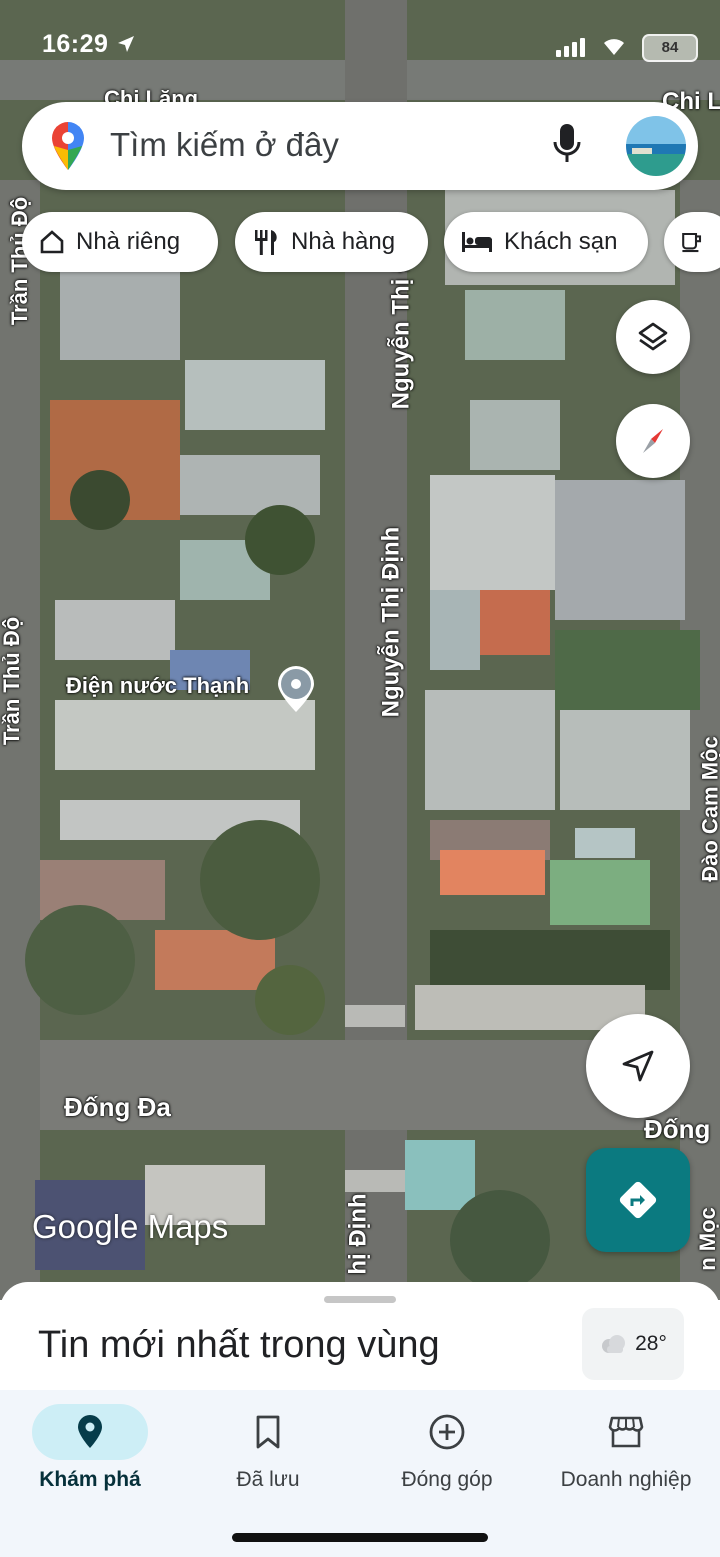  Describe the element at coordinates (477, 242) in the screenshot. I see `hotel-icon` at that location.